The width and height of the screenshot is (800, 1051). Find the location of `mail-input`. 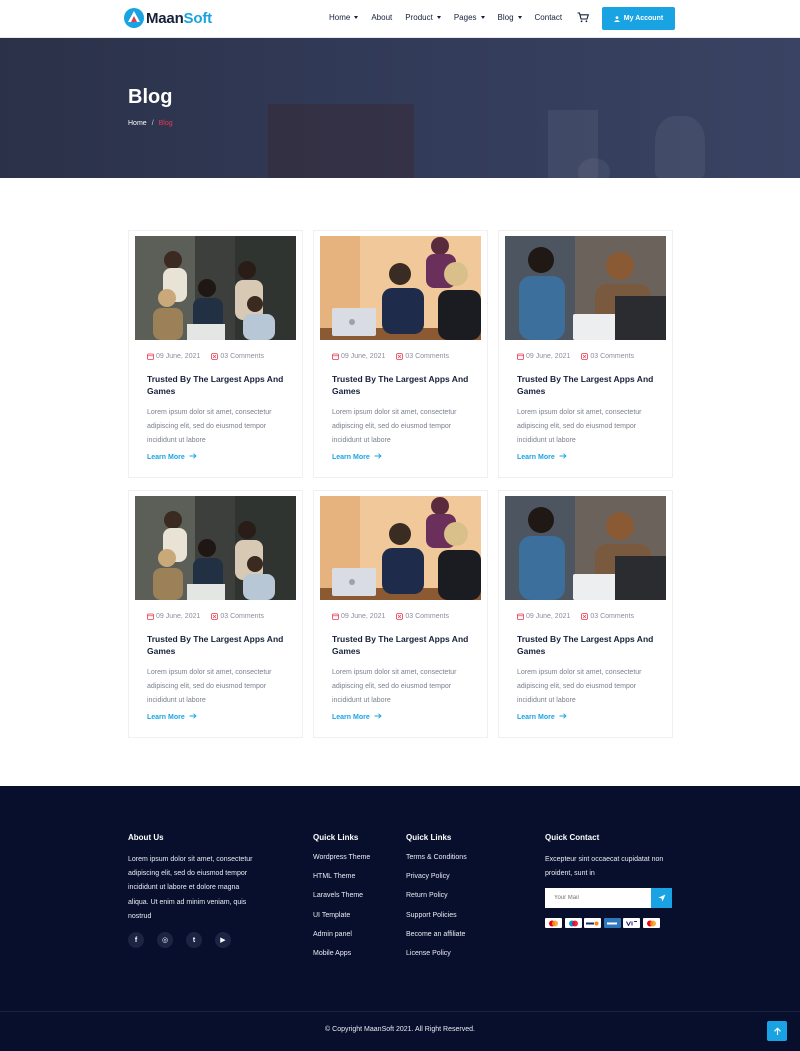

mail-input is located at coordinates (598, 898).